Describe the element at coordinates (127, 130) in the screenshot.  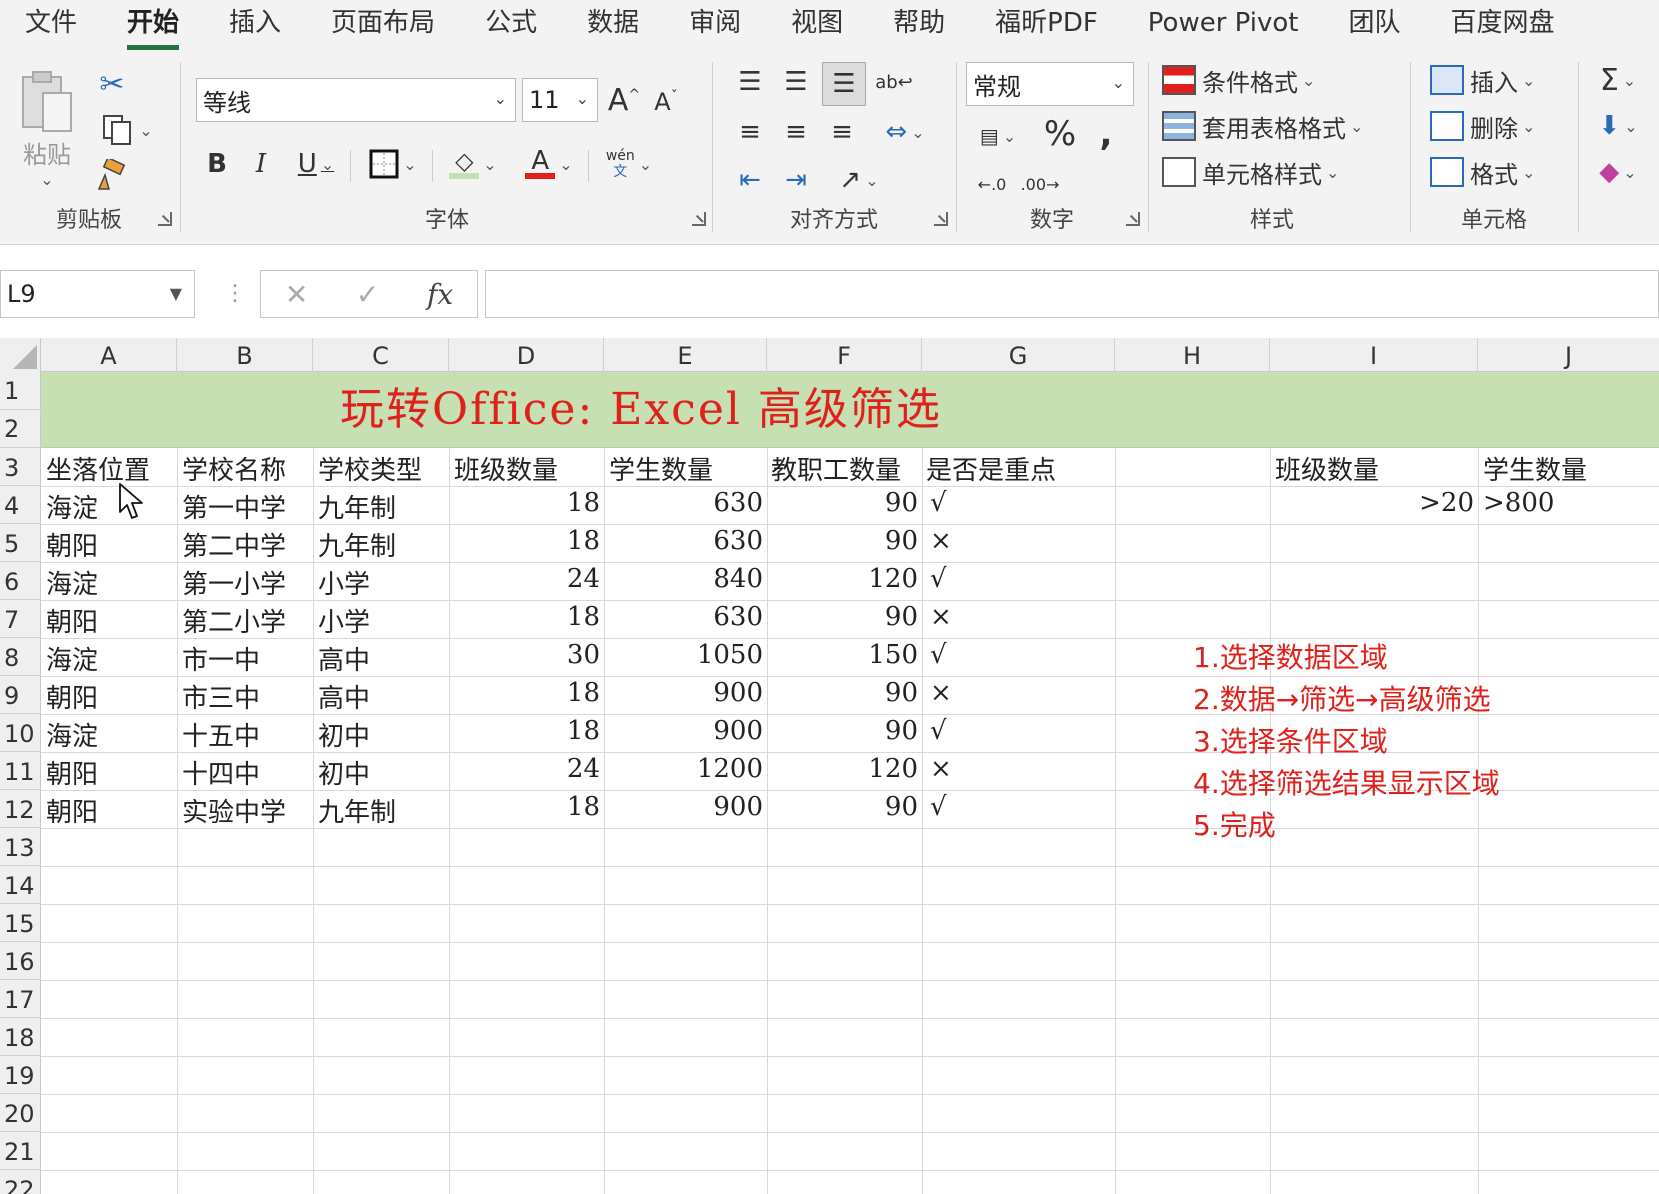
I see `copy-button: ⌄` at that location.